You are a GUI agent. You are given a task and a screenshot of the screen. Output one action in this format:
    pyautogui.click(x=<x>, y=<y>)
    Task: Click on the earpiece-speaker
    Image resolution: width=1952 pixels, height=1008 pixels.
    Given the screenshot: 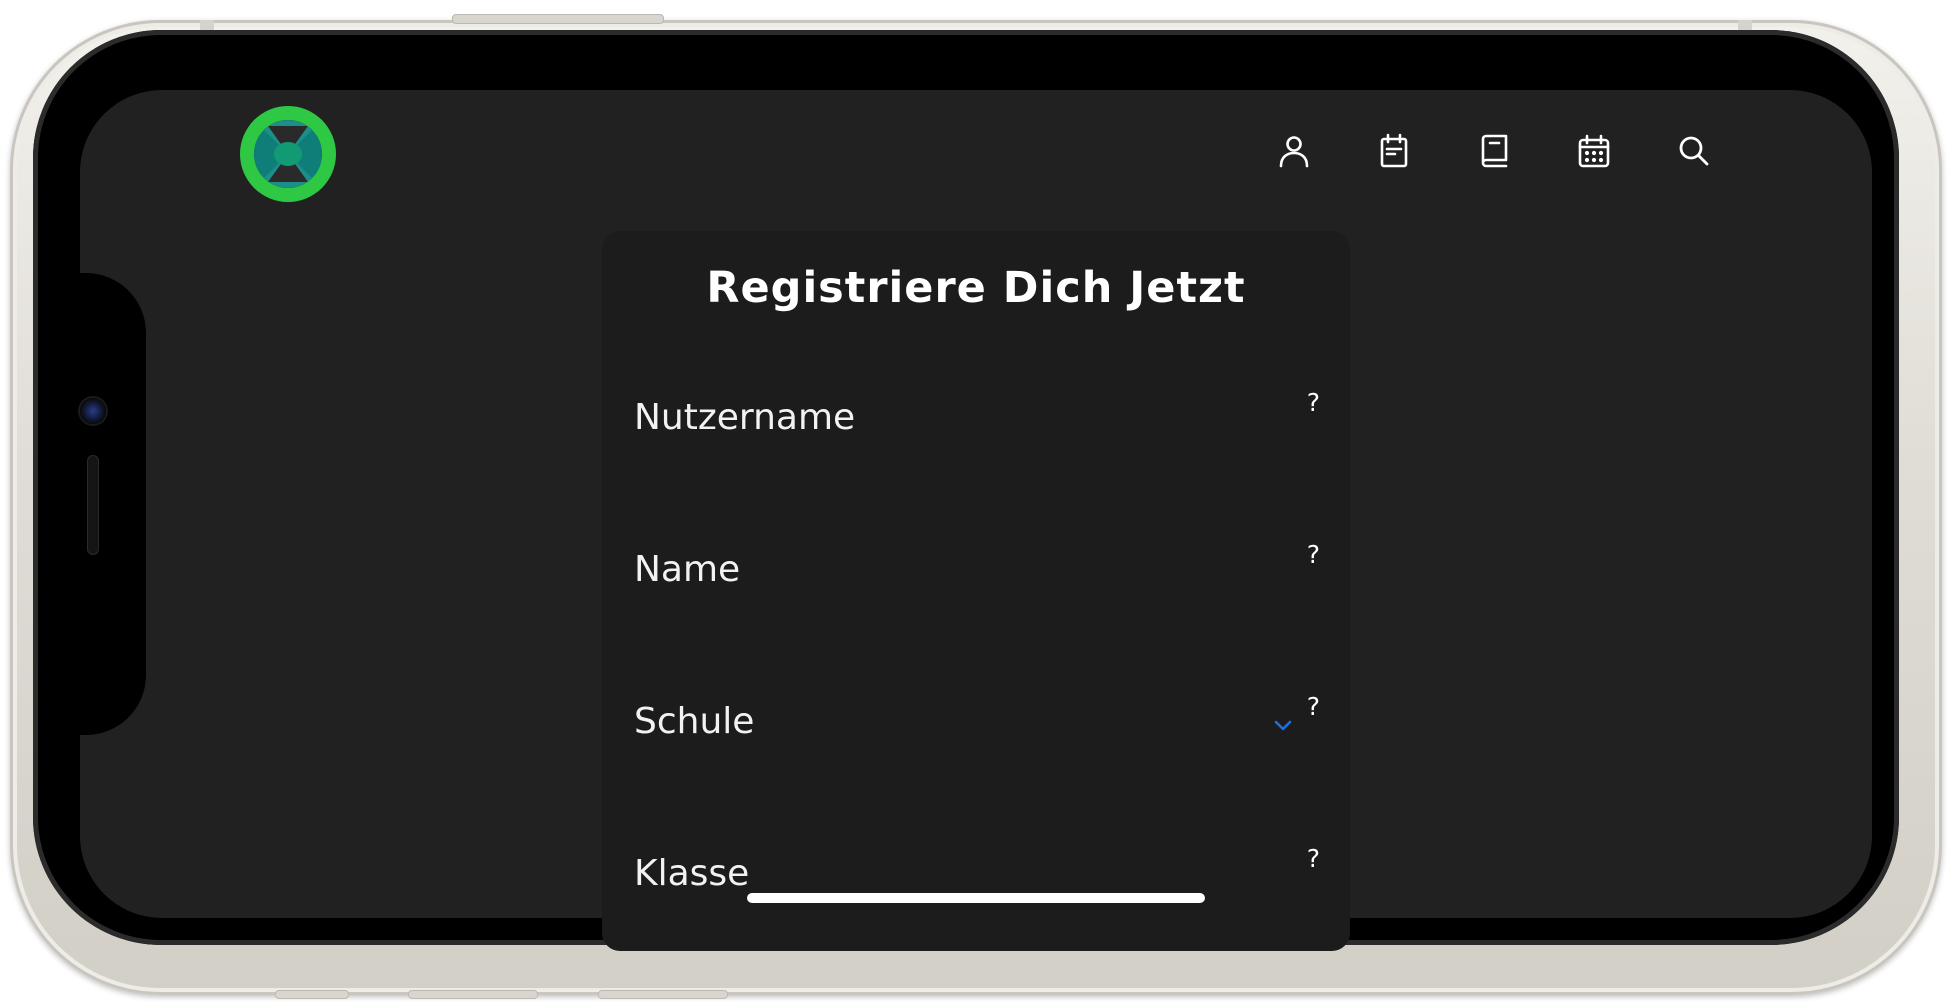 What is the action you would take?
    pyautogui.click(x=93, y=505)
    